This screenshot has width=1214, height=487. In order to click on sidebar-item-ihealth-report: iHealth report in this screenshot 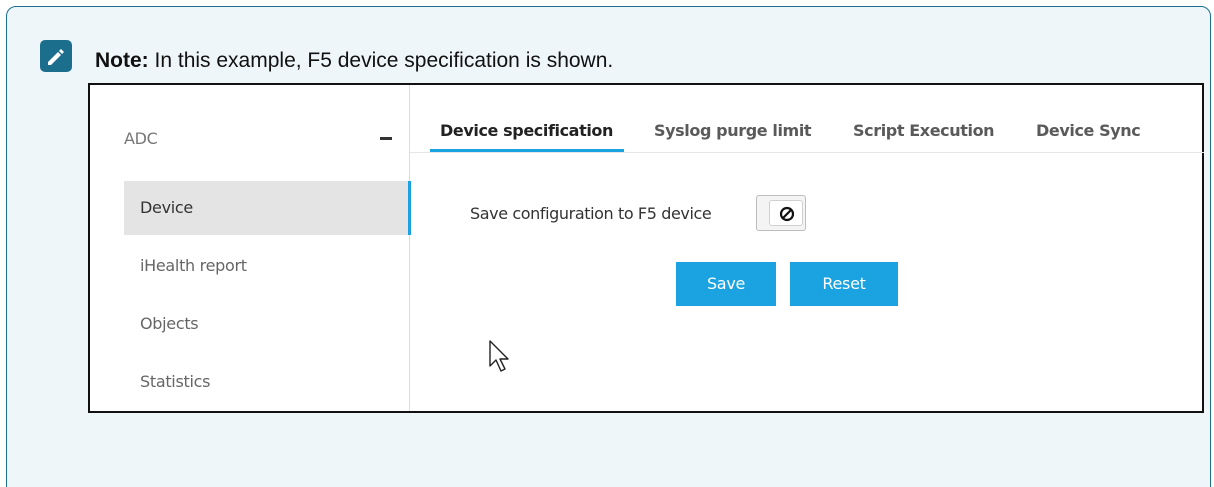, I will do `click(266, 266)`.